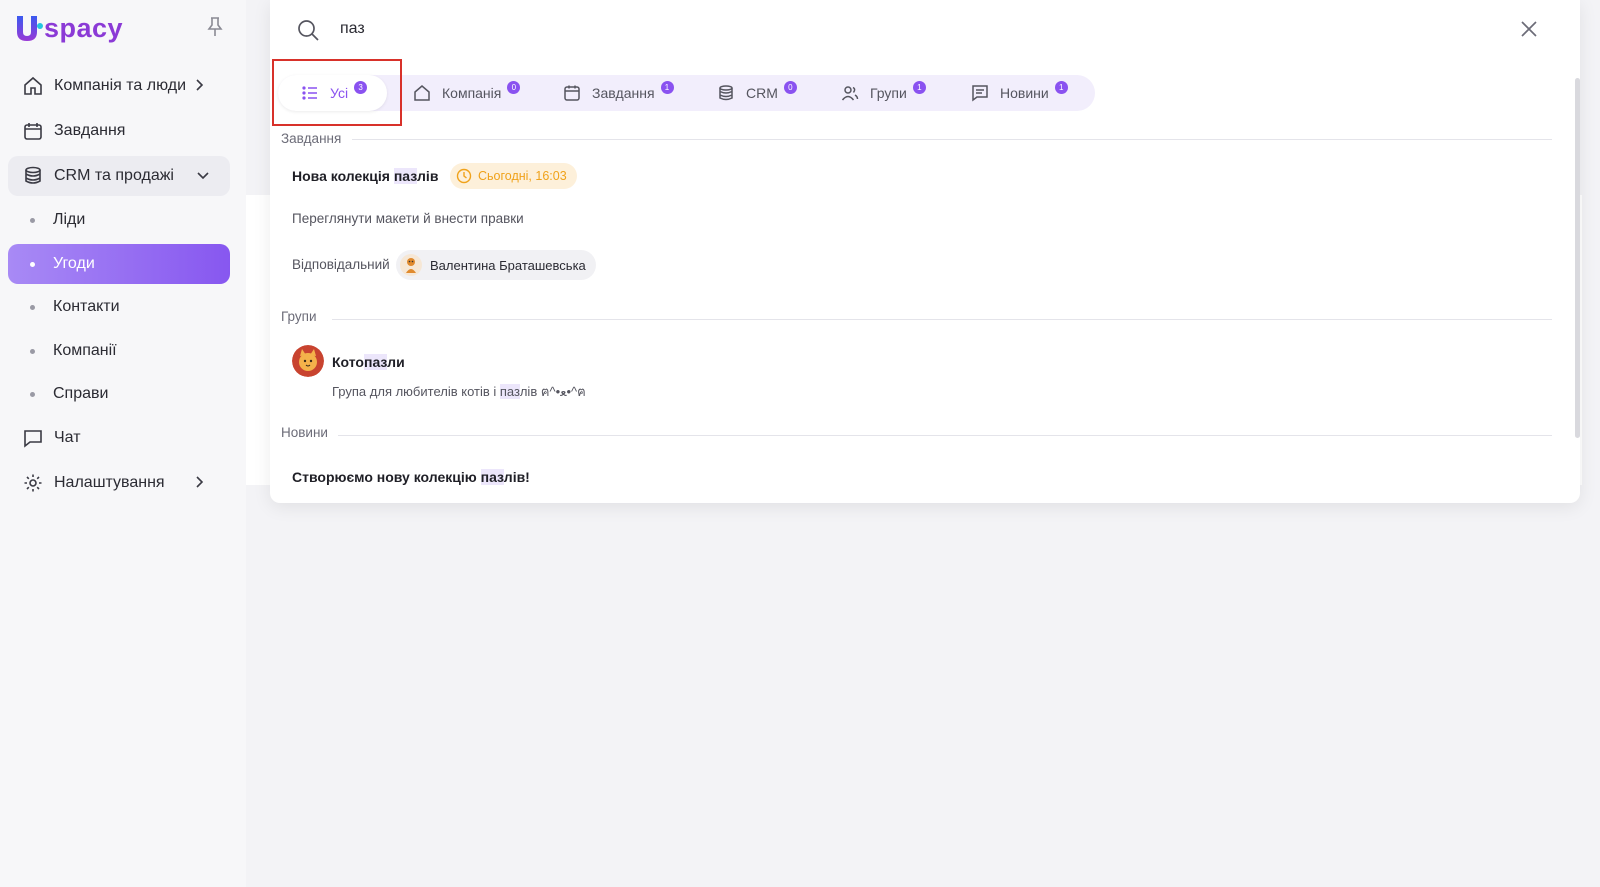 The image size is (1600, 887). I want to click on sidebar-subitem-label: Ліди, so click(69, 219).